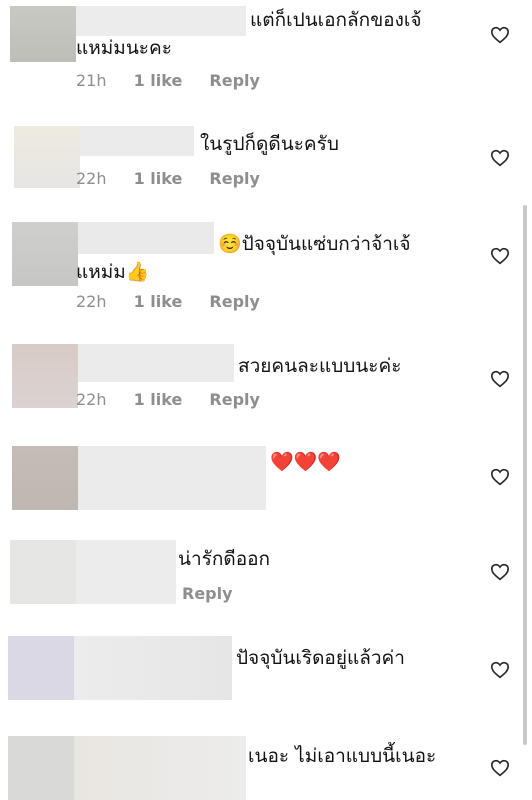 The image size is (532, 800). I want to click on comment-meta: 21h 1 like Reply, so click(179, 80).